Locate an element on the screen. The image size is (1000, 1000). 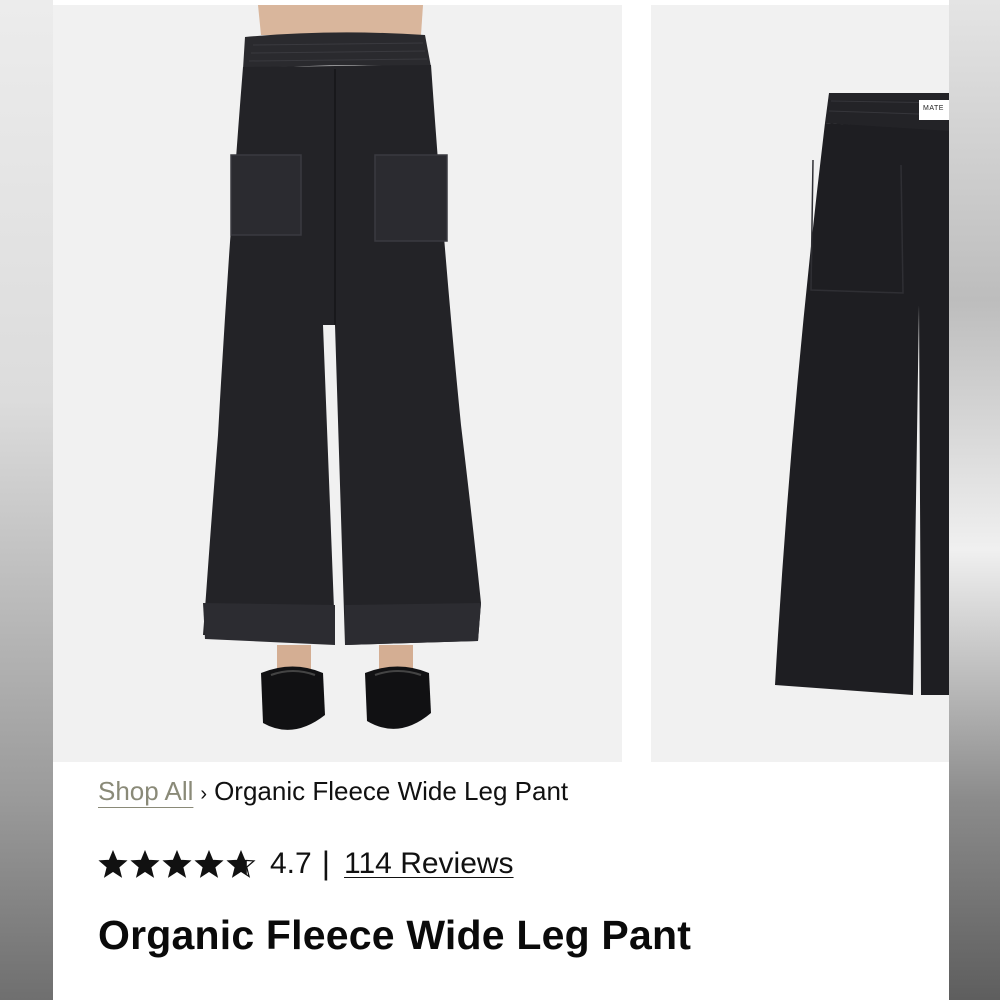
screen-frame-left is located at coordinates (26, 500).